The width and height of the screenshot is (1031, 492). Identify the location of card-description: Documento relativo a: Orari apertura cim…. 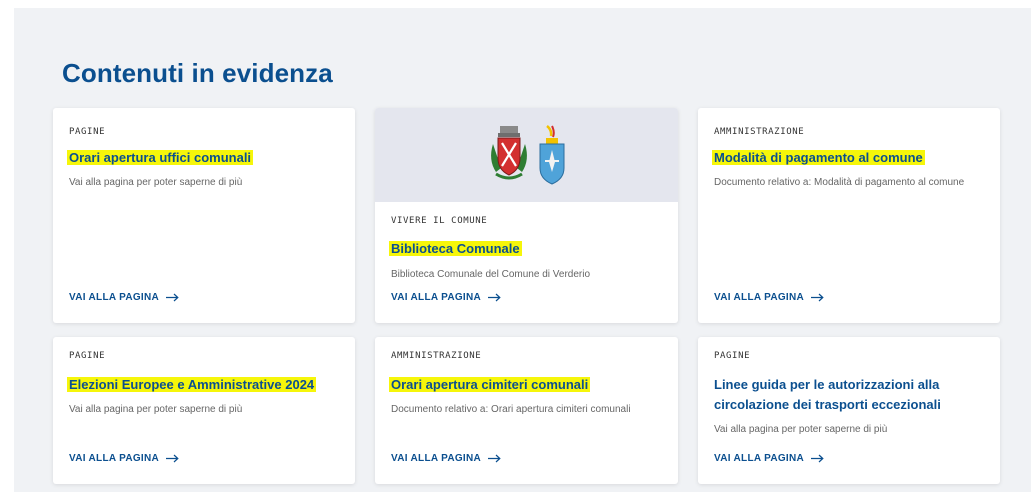
(511, 409).